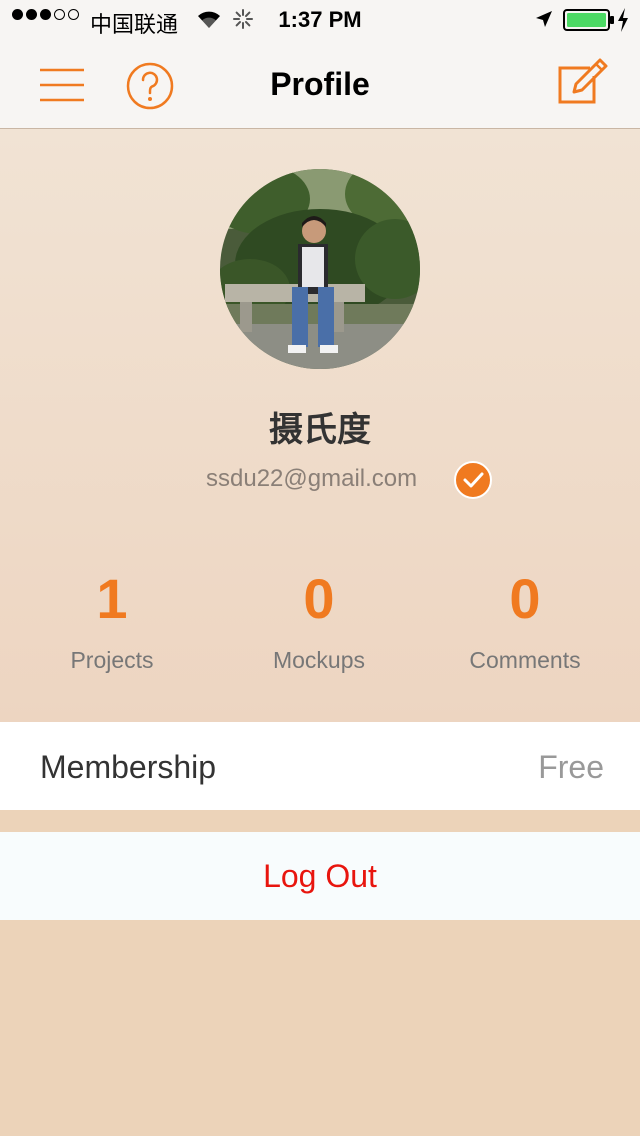 The height and width of the screenshot is (1136, 640). What do you see at coordinates (128, 767) in the screenshot?
I see `membership-label: Membership` at bounding box center [128, 767].